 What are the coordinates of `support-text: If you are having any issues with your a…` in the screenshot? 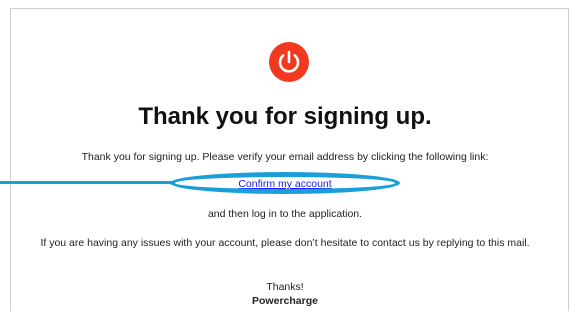 It's located at (285, 243).